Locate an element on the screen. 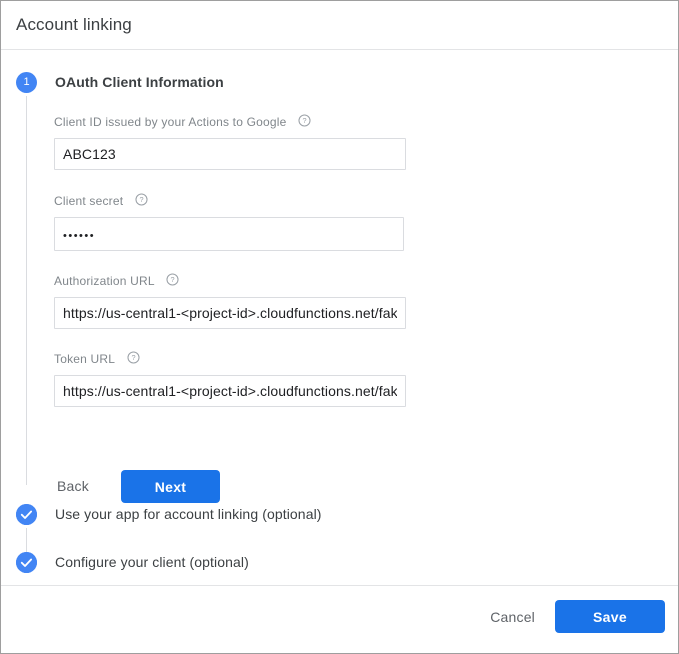 This screenshot has width=679, height=654. client-secret-masked-value: •••••• is located at coordinates (79, 236).